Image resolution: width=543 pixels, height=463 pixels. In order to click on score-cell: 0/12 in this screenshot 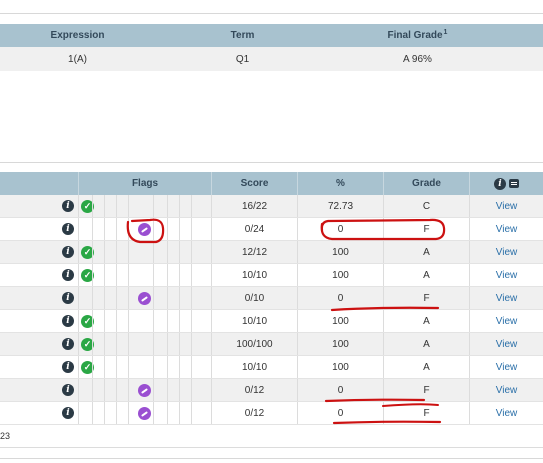, I will do `click(255, 390)`.